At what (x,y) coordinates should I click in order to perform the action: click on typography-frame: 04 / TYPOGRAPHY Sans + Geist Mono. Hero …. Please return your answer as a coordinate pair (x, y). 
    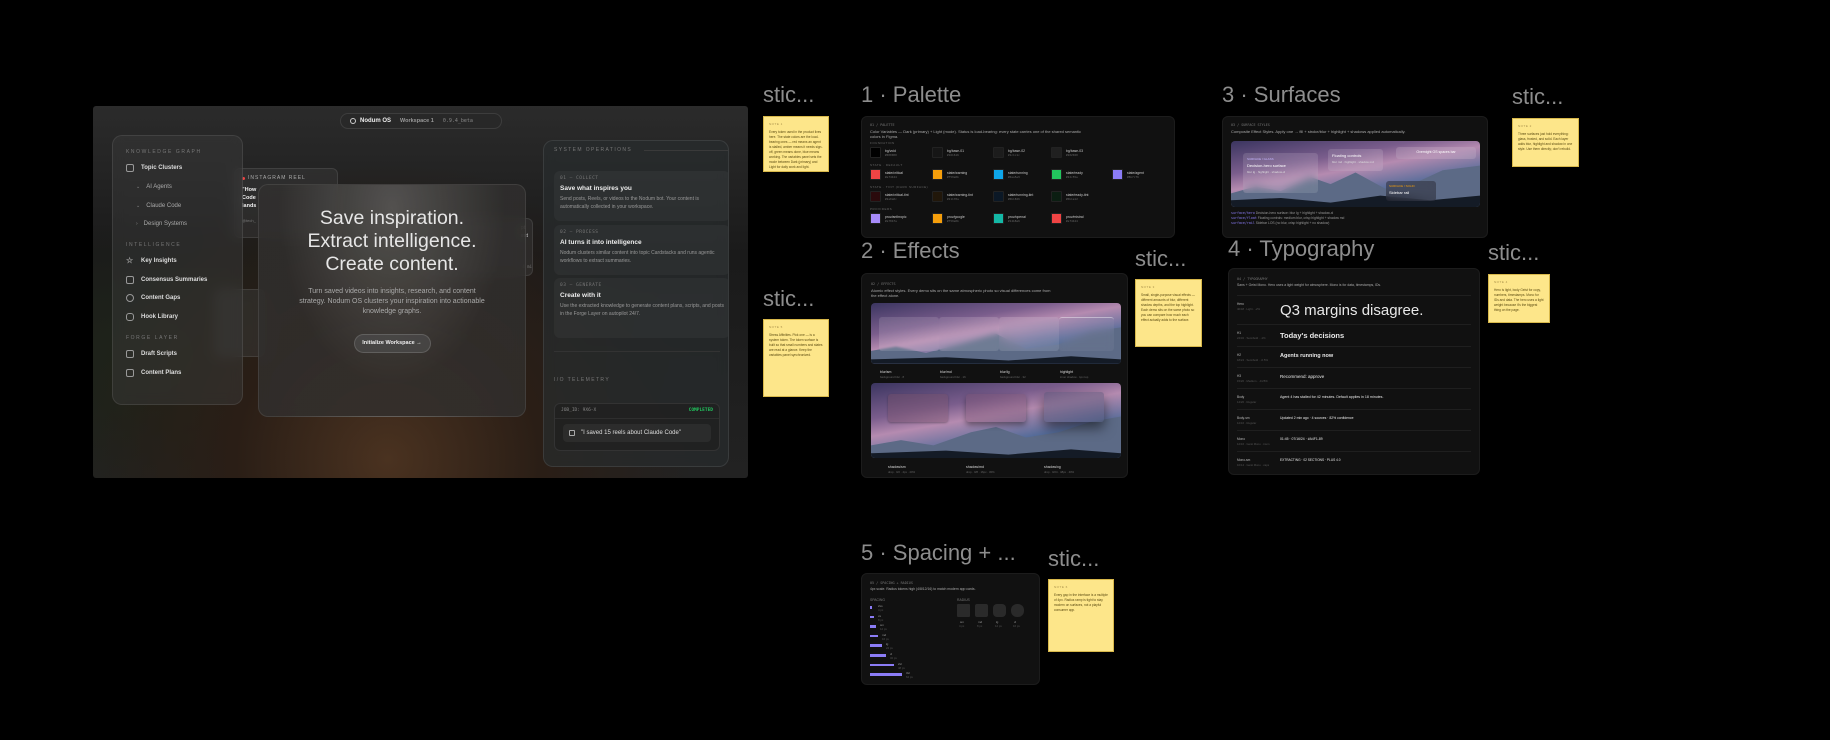
    Looking at the image, I should click on (1354, 371).